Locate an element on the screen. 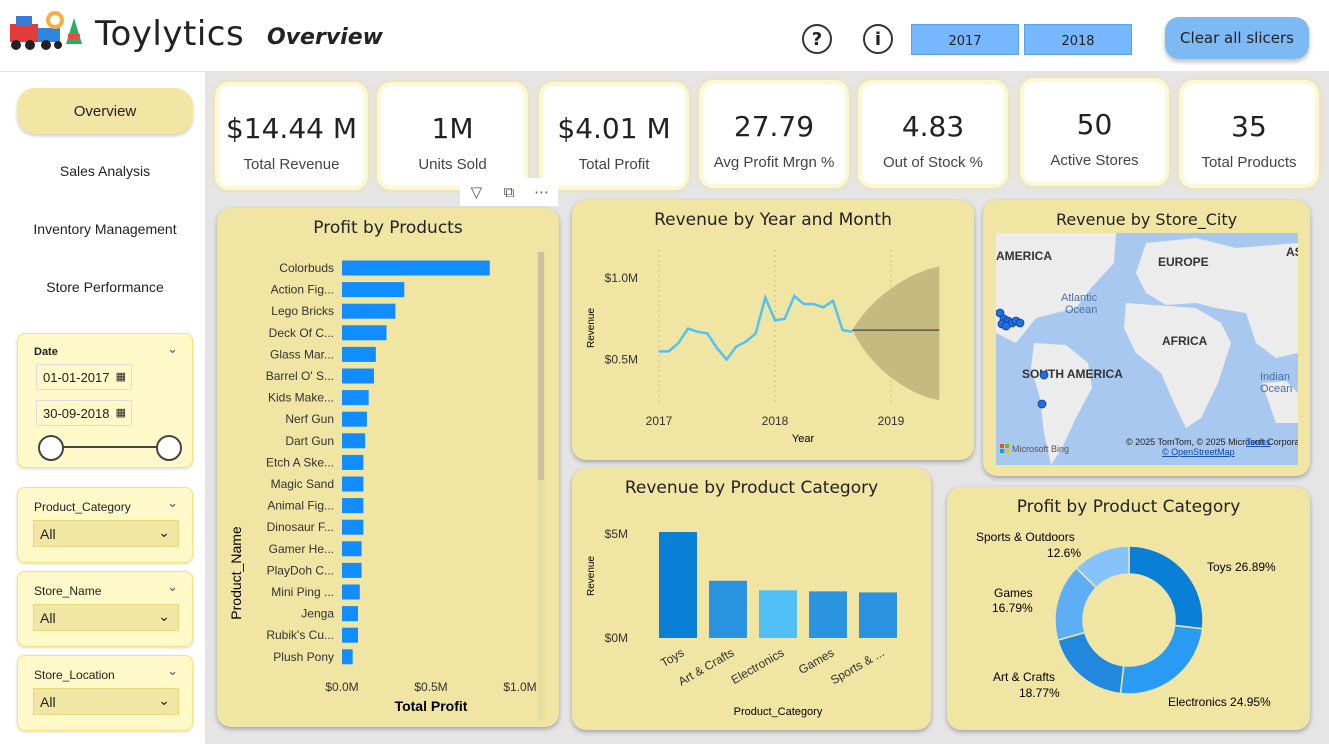  end-date-input: 30-09-2018 ▦ is located at coordinates (84, 413).